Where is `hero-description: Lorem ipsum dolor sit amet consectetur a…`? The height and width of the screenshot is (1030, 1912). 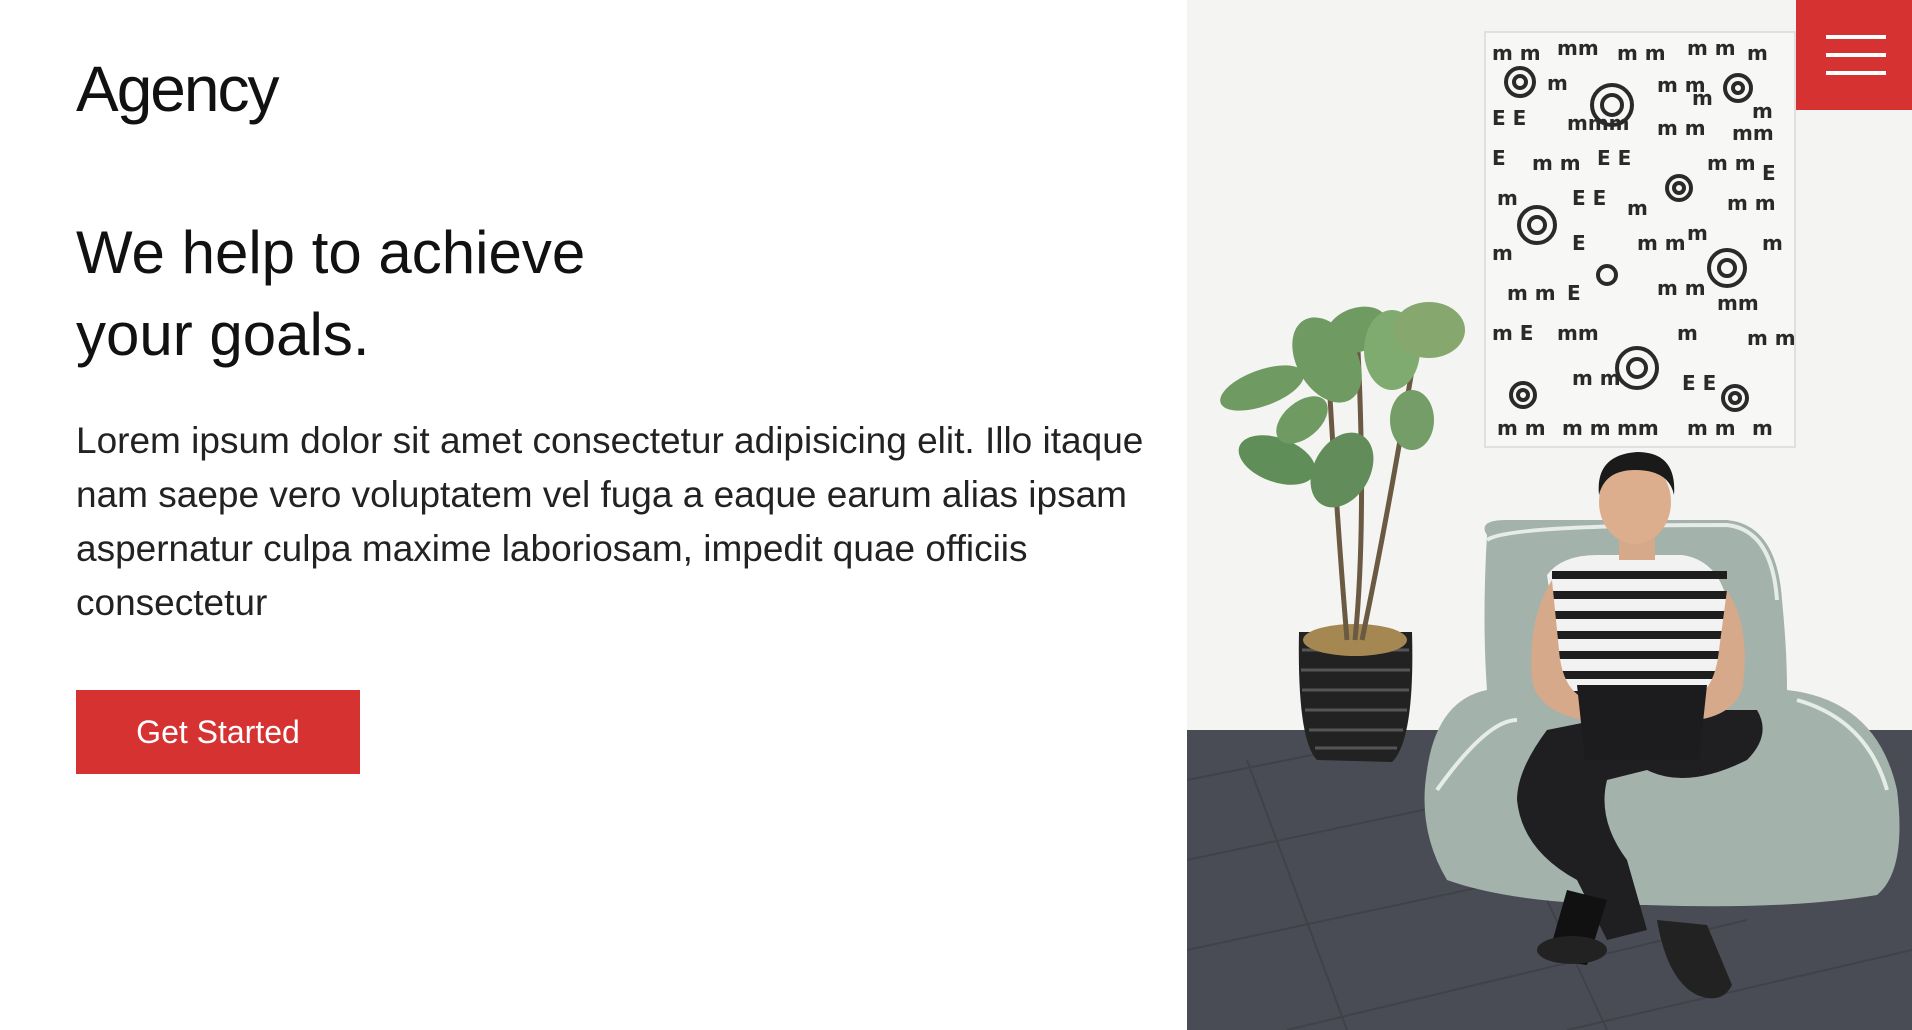
hero-description: Lorem ipsum dolor sit amet consectetur a… is located at coordinates (610, 521).